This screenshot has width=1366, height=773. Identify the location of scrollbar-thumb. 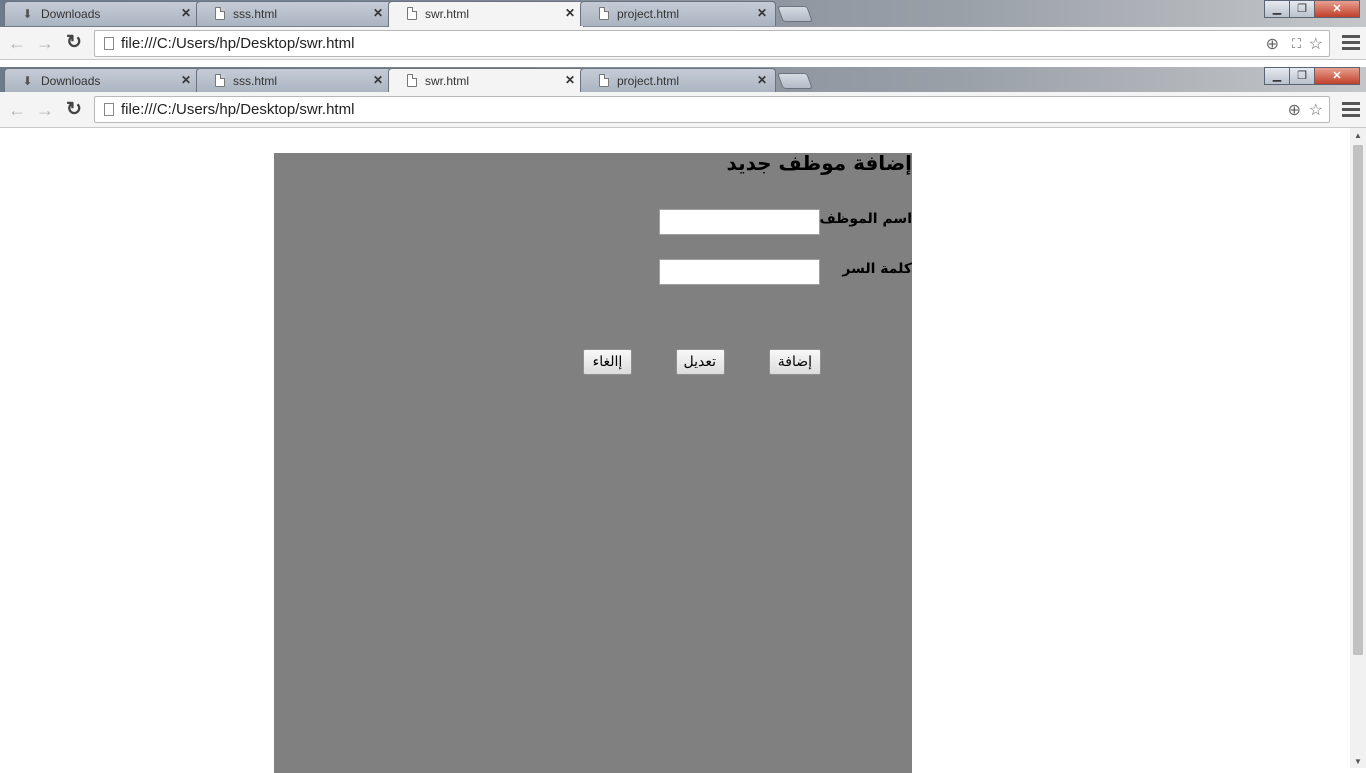
(1358, 400).